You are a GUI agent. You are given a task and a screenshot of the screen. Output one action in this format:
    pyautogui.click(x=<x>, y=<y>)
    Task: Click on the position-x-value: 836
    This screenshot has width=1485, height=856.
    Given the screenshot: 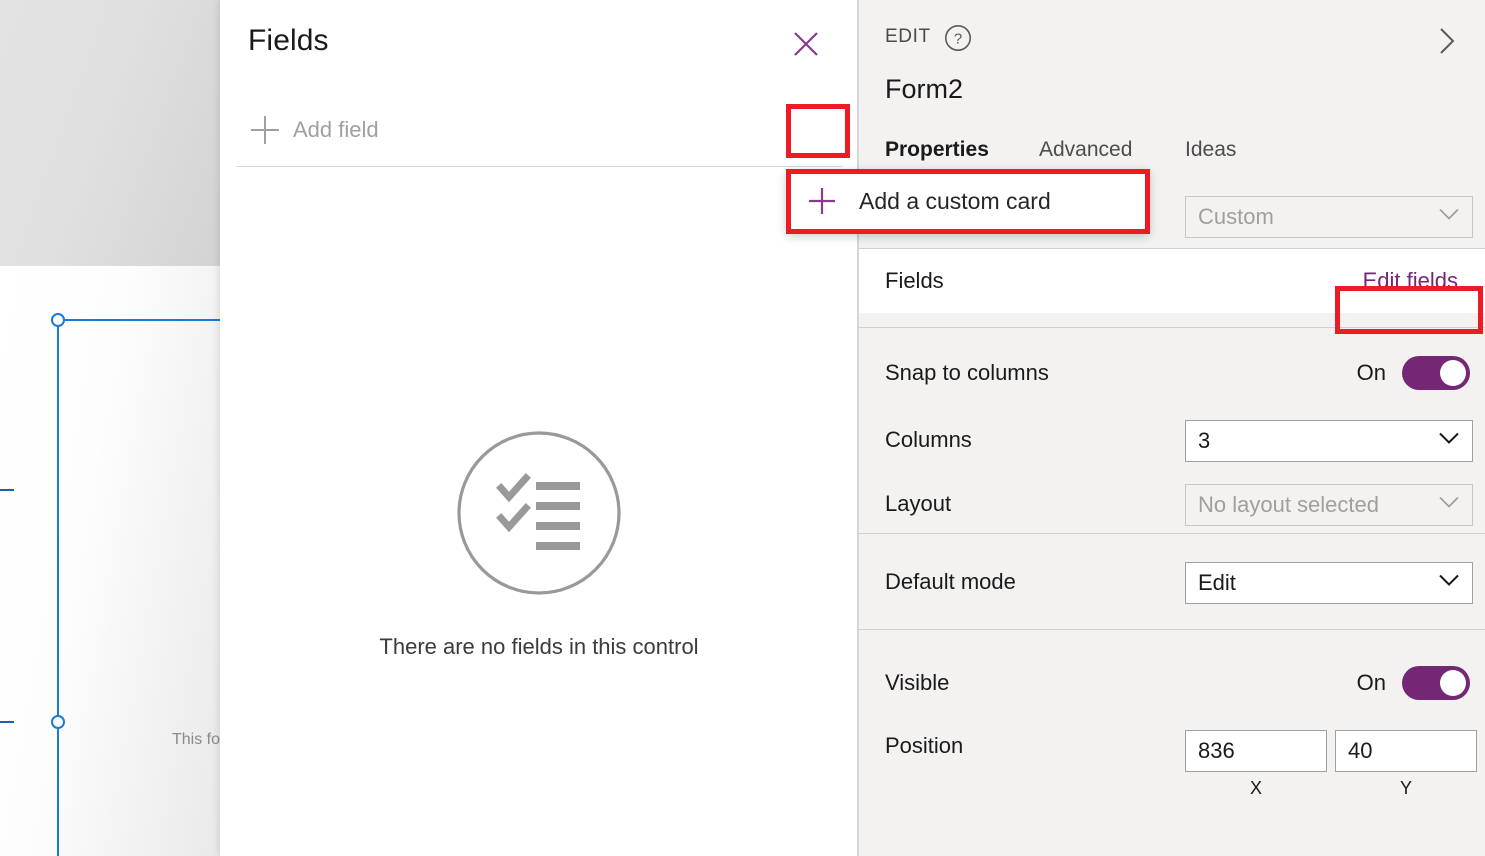 What is the action you would take?
    pyautogui.click(x=1216, y=750)
    